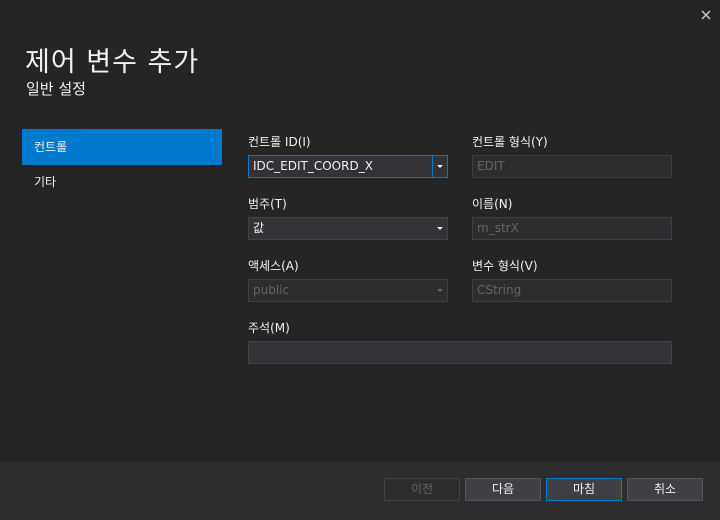 The image size is (720, 520). Describe the element at coordinates (122, 182) in the screenshot. I see `nav-item-other: 기타` at that location.